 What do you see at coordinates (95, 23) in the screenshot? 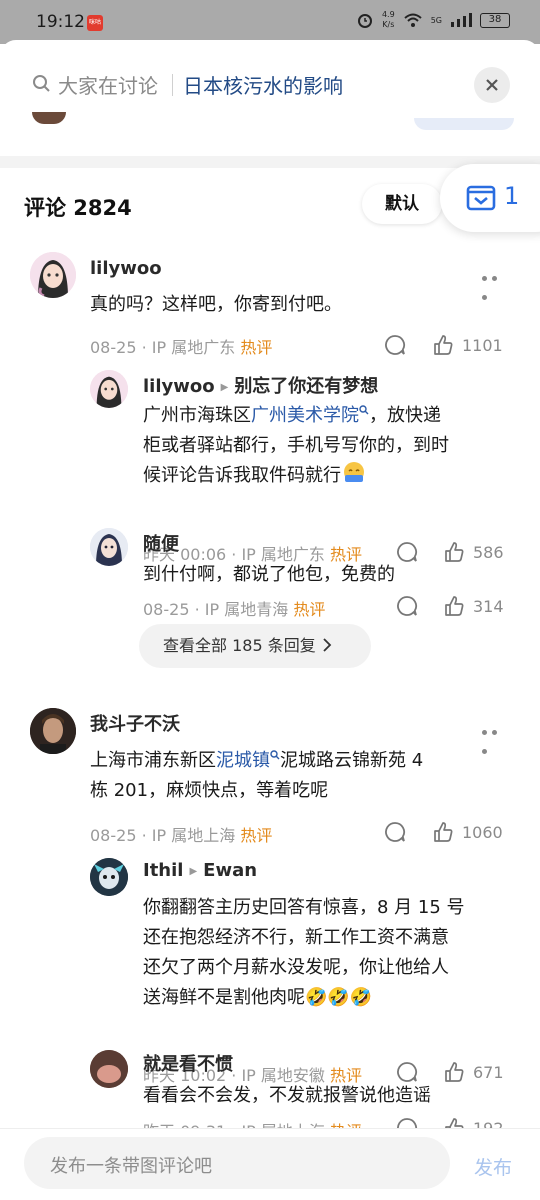
I see `notification-badge-icon: 咪咕` at bounding box center [95, 23].